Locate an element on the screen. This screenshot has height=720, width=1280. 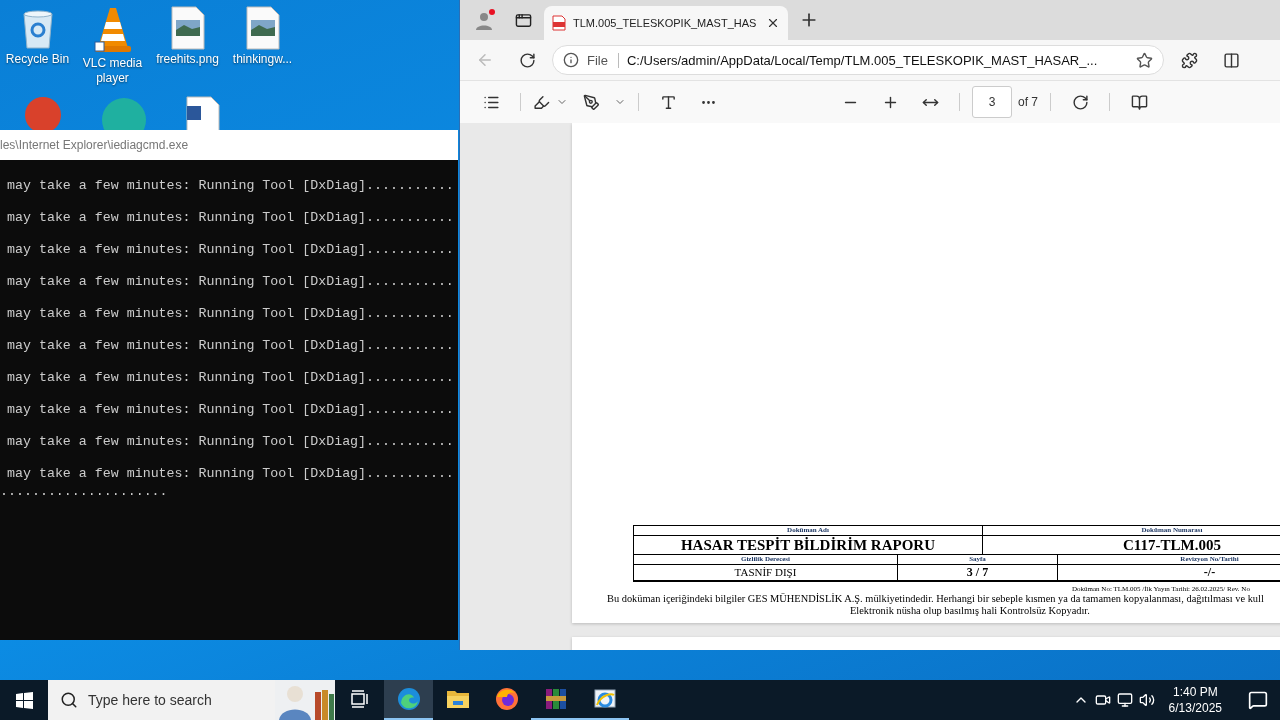
desktop-icon-label: VLC media player is located at coordinates (112, 71).